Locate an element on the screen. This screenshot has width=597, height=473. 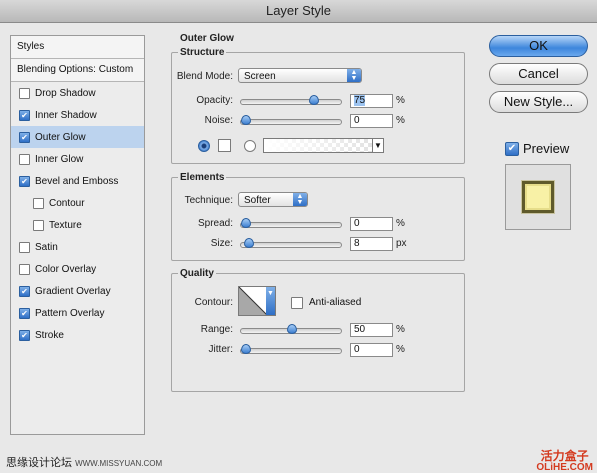
range-slider is located at coordinates (291, 329).